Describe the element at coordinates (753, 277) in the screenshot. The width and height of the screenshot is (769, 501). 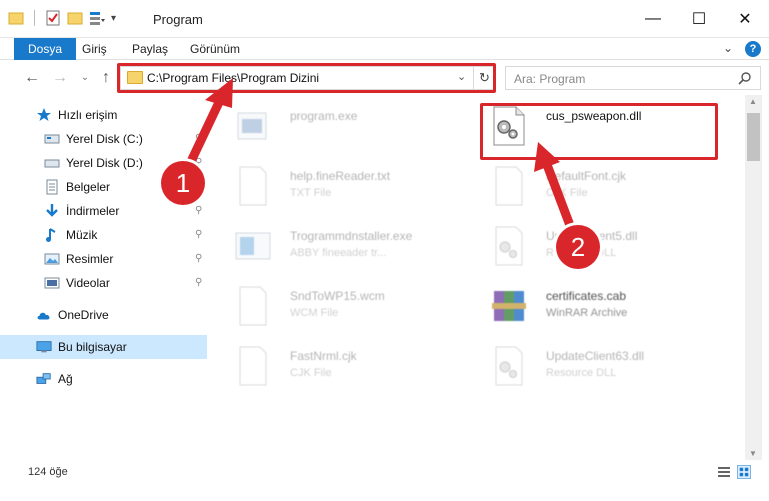
I see `vertical-scrollbar: ▲ ▼` at that location.